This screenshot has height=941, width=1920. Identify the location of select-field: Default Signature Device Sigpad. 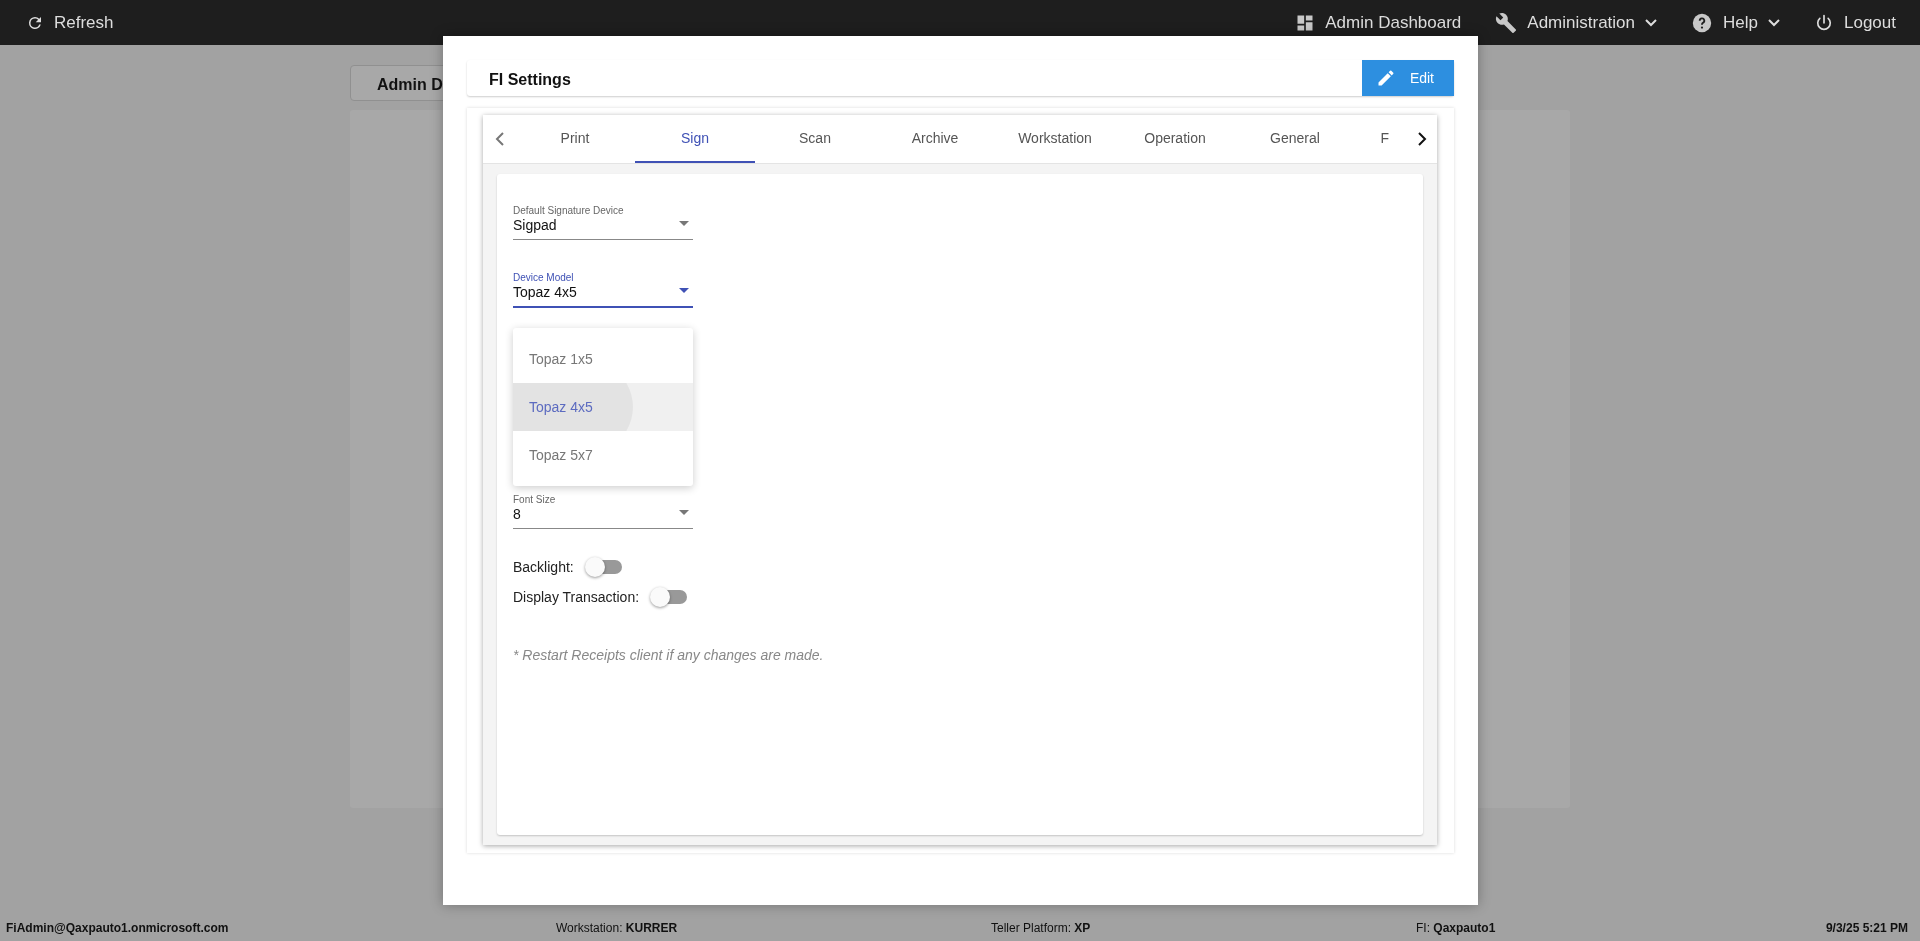
(603, 219).